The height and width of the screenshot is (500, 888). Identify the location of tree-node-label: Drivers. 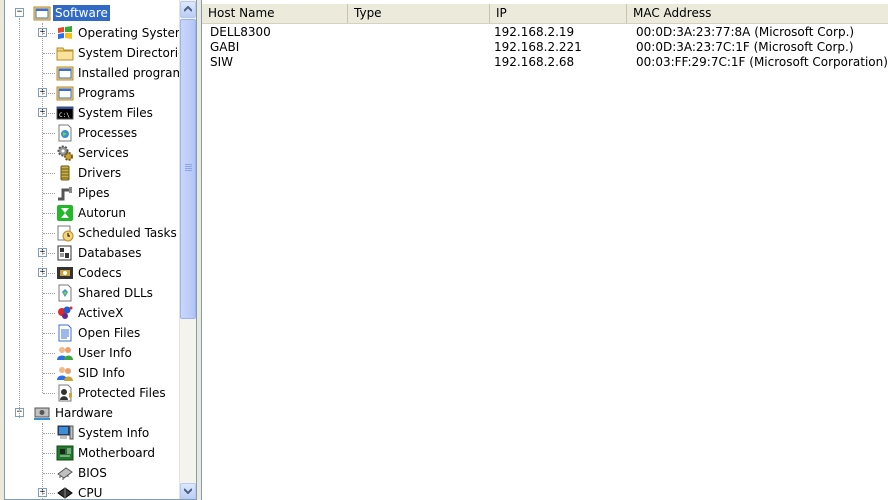
(99, 173).